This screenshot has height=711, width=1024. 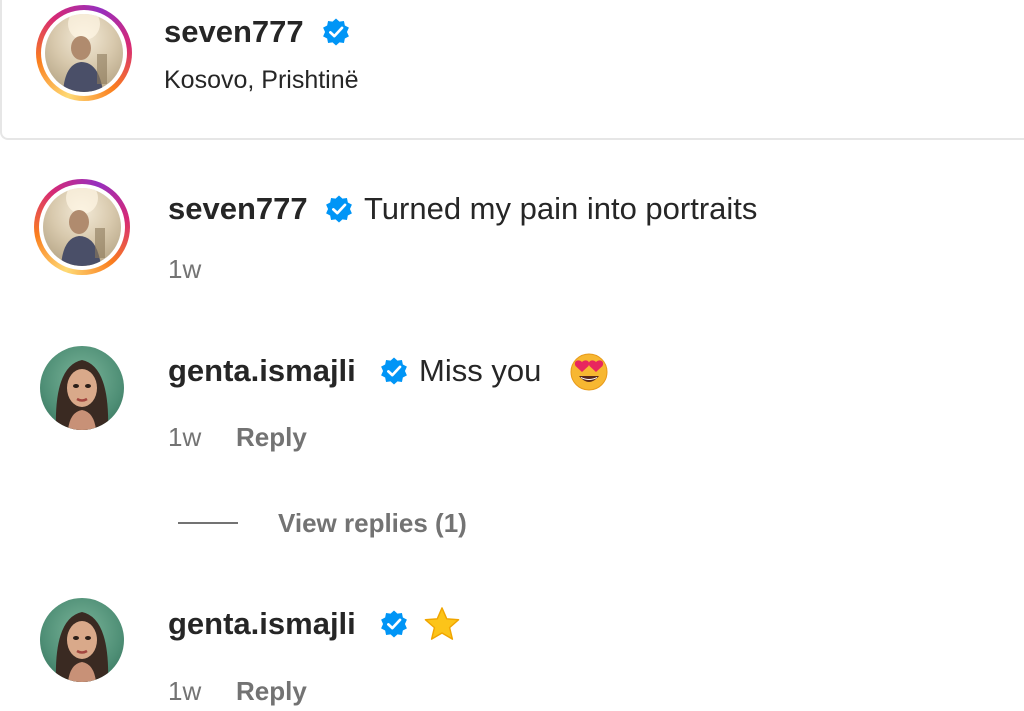 What do you see at coordinates (261, 80) in the screenshot?
I see `post-location: Kosovo, Prishtinë` at bounding box center [261, 80].